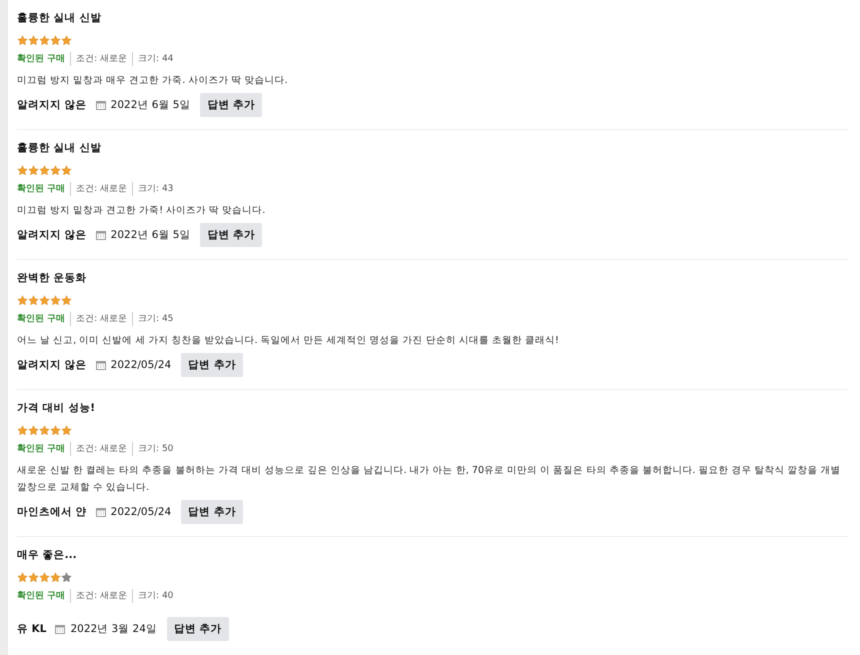 The width and height of the screenshot is (860, 655). I want to click on review-text: 미끄럼 방지 밑창과 매우 견고한 가죽. 사이즈가 딱 맞습니다., so click(152, 81).